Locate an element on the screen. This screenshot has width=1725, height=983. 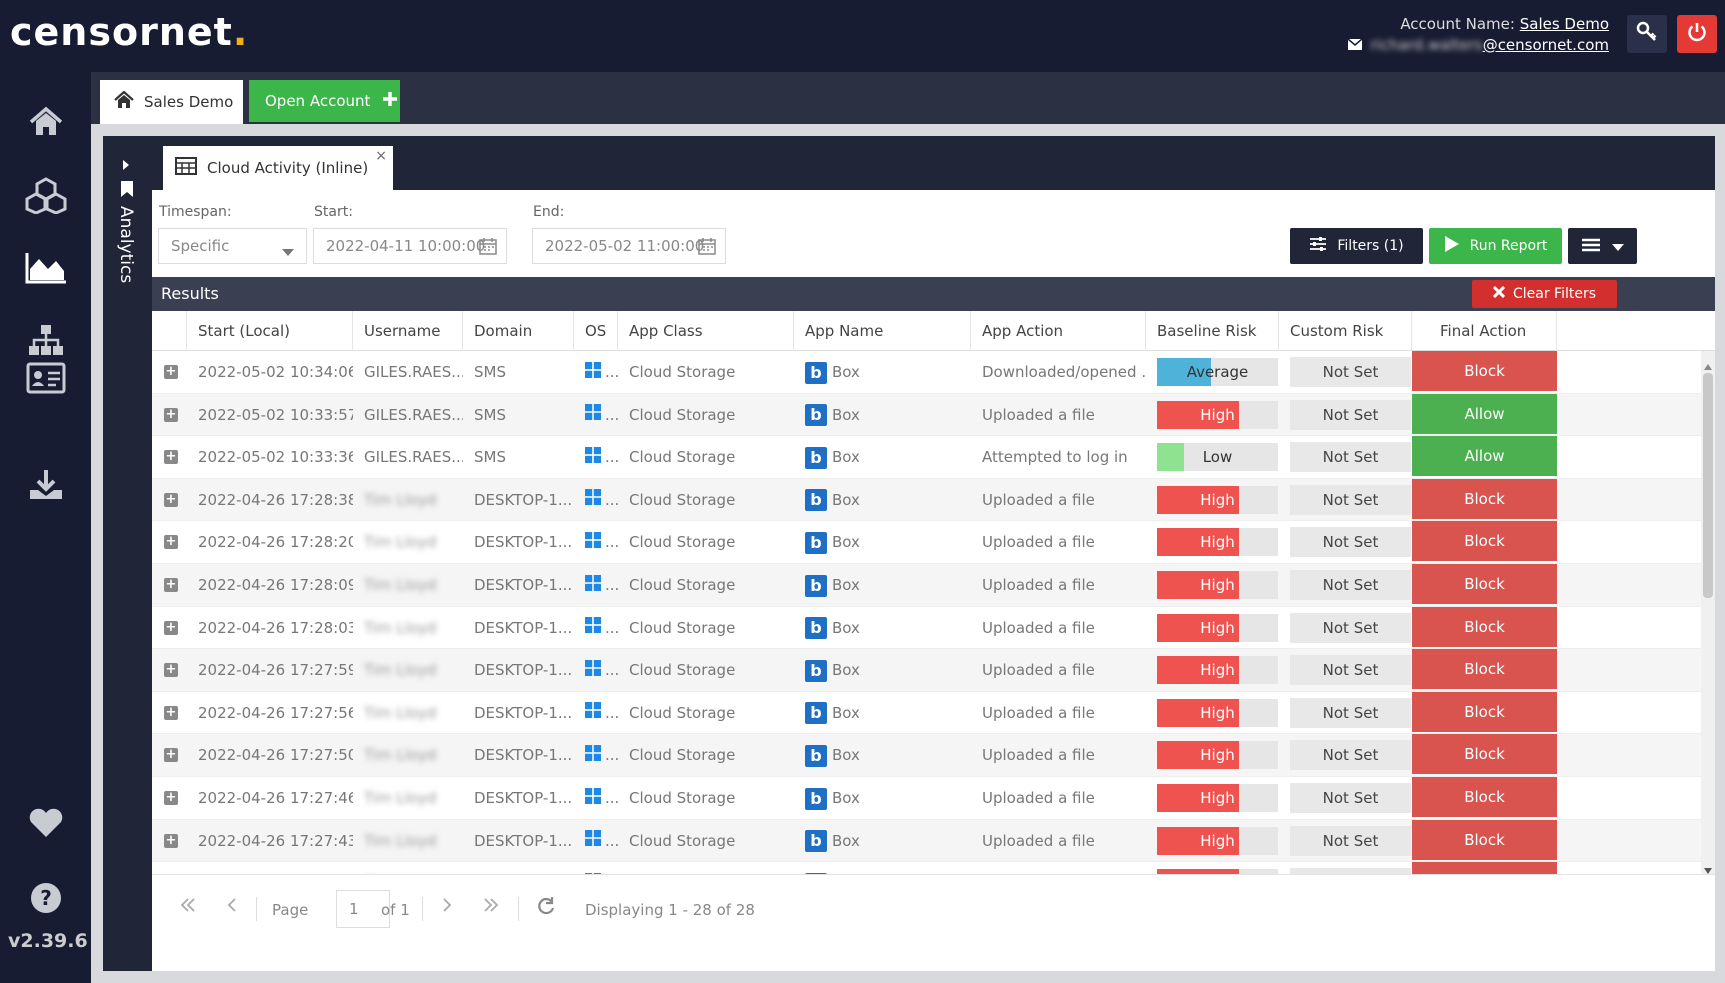
scroll-up-icon is located at coordinates (1708, 364).